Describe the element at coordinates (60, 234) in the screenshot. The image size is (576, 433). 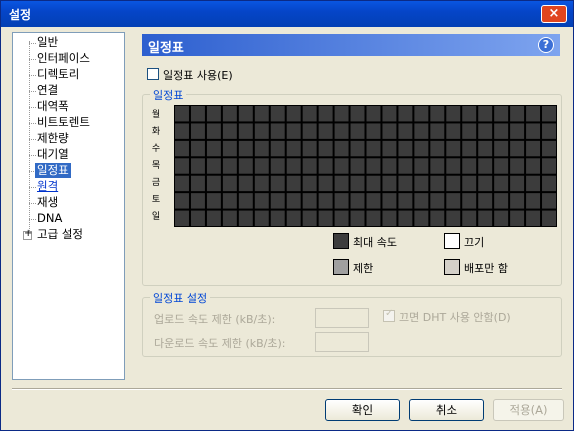
I see `sidebar-item-advanced: 고급 설정` at that location.